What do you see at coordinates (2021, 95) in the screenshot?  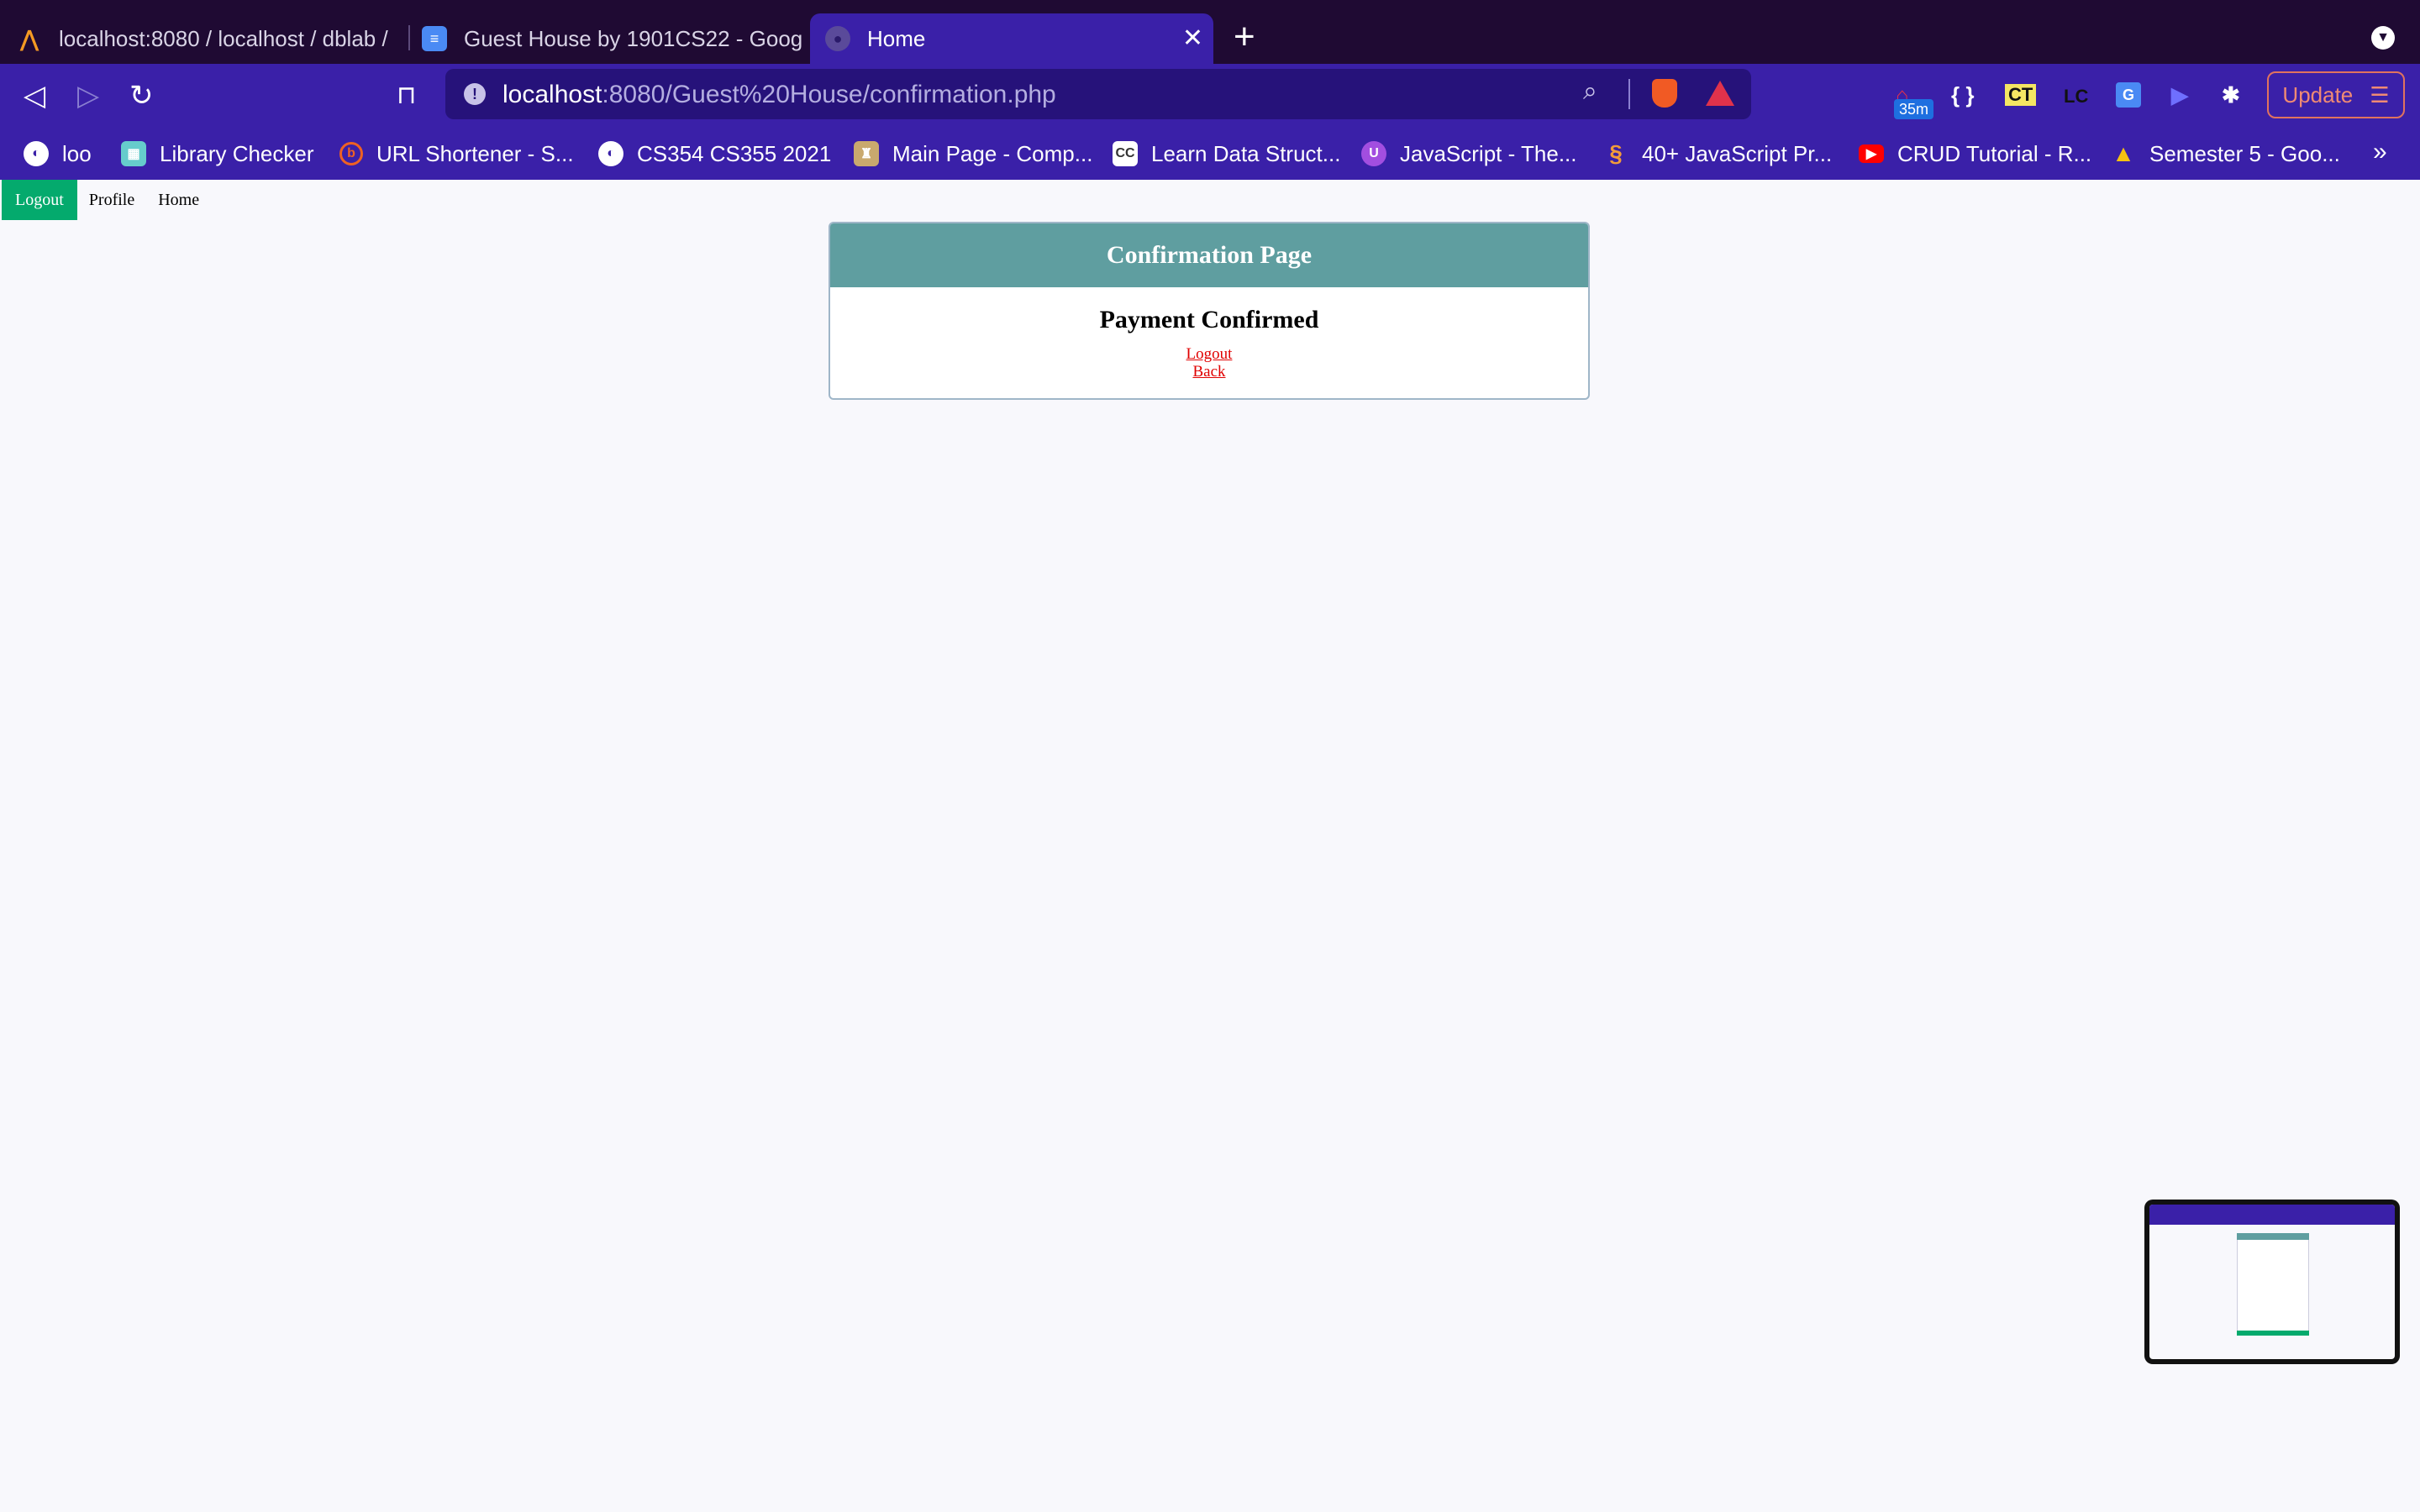 I see `ct-extension-icon: CT` at bounding box center [2021, 95].